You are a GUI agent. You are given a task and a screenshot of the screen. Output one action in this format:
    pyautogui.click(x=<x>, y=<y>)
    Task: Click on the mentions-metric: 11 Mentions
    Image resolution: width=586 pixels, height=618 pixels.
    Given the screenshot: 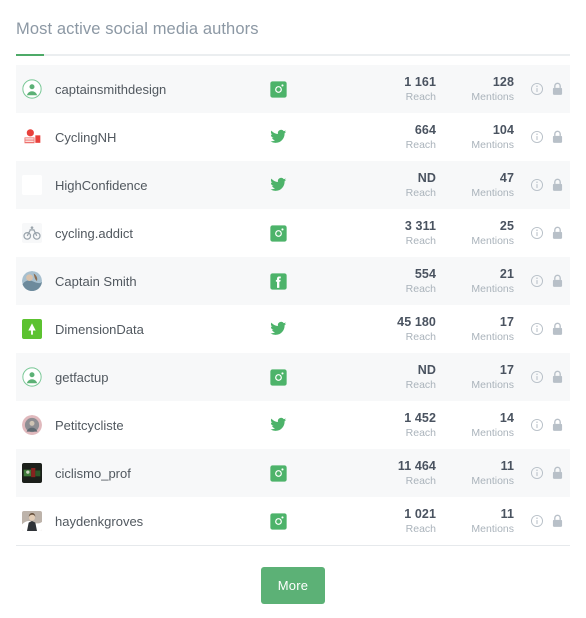 What is the action you would take?
    pyautogui.click(x=475, y=473)
    